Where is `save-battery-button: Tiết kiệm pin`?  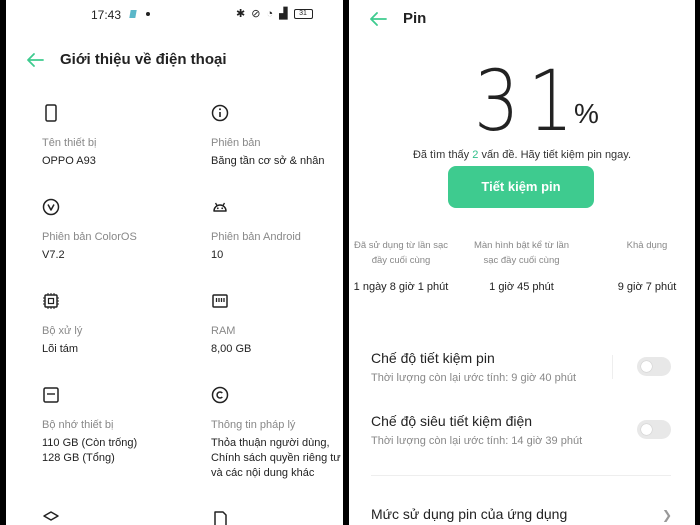 save-battery-button: Tiết kiệm pin is located at coordinates (521, 187).